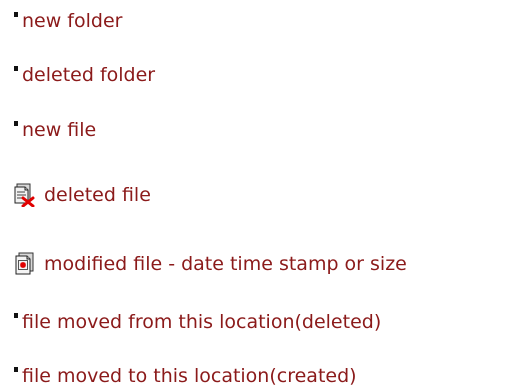 The image size is (514, 390). What do you see at coordinates (25, 195) in the screenshot?
I see `deleted-file-icon` at bounding box center [25, 195].